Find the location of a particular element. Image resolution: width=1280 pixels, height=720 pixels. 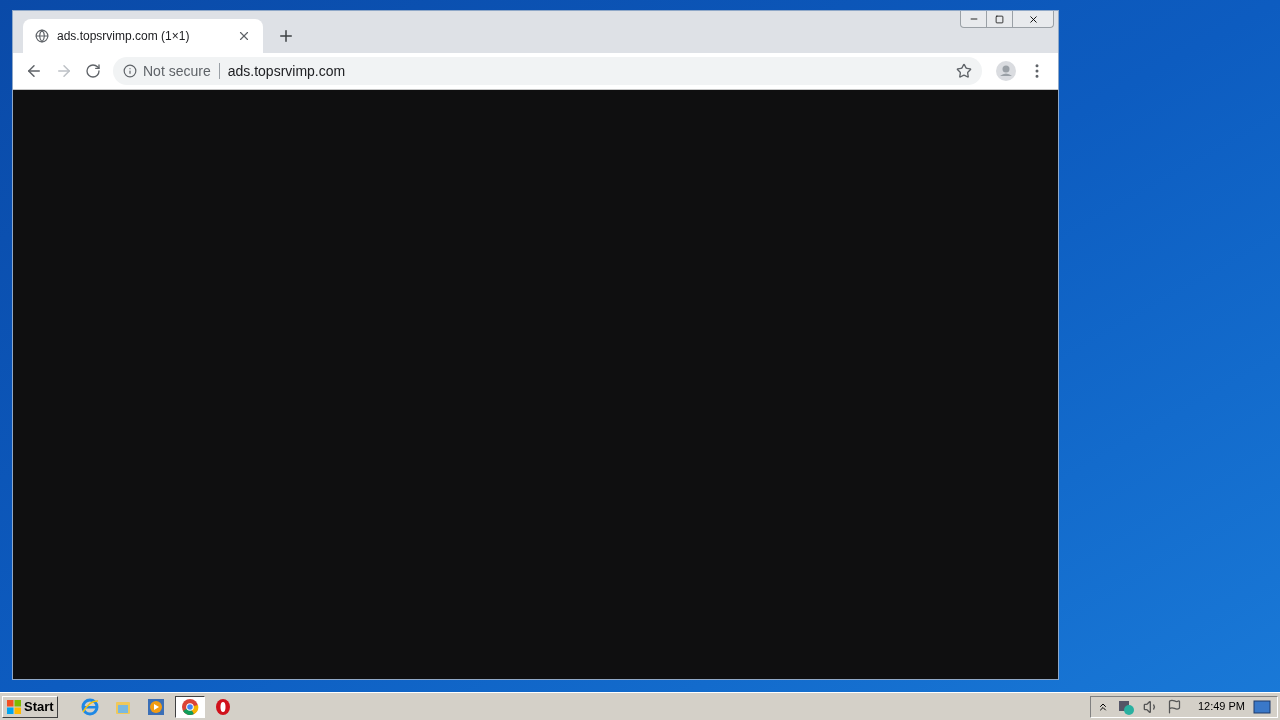

chrome-icon is located at coordinates (189, 706).